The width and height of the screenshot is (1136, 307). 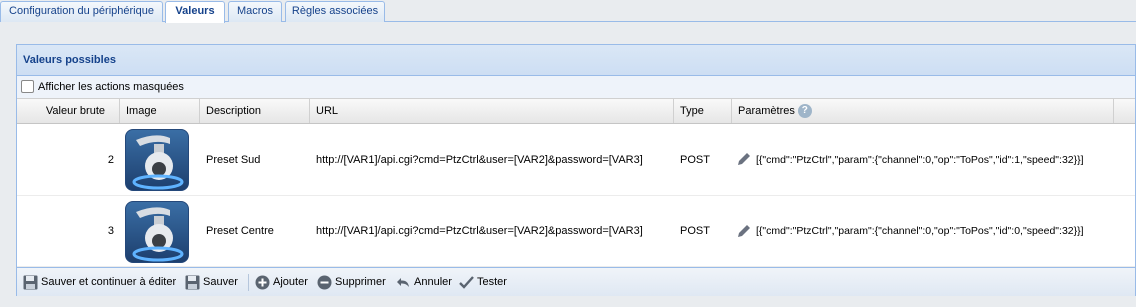 I want to click on save-button: Sauver, so click(x=214, y=282).